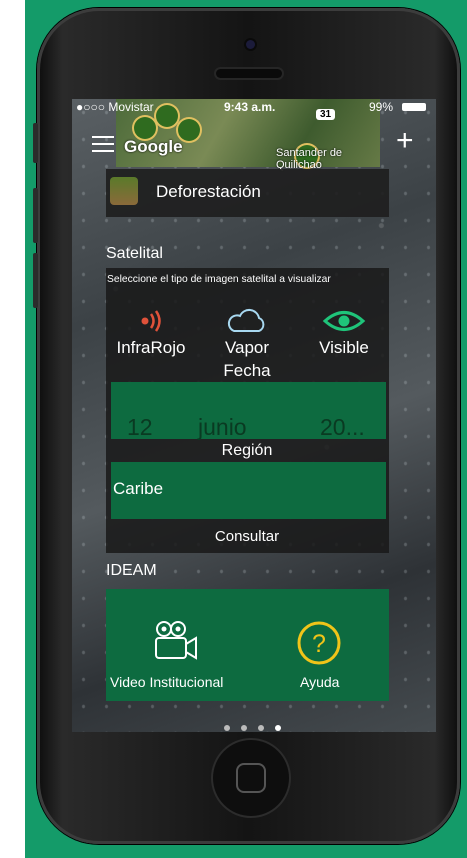  Describe the element at coordinates (247, 536) in the screenshot. I see `consultar-button: Consultar` at that location.